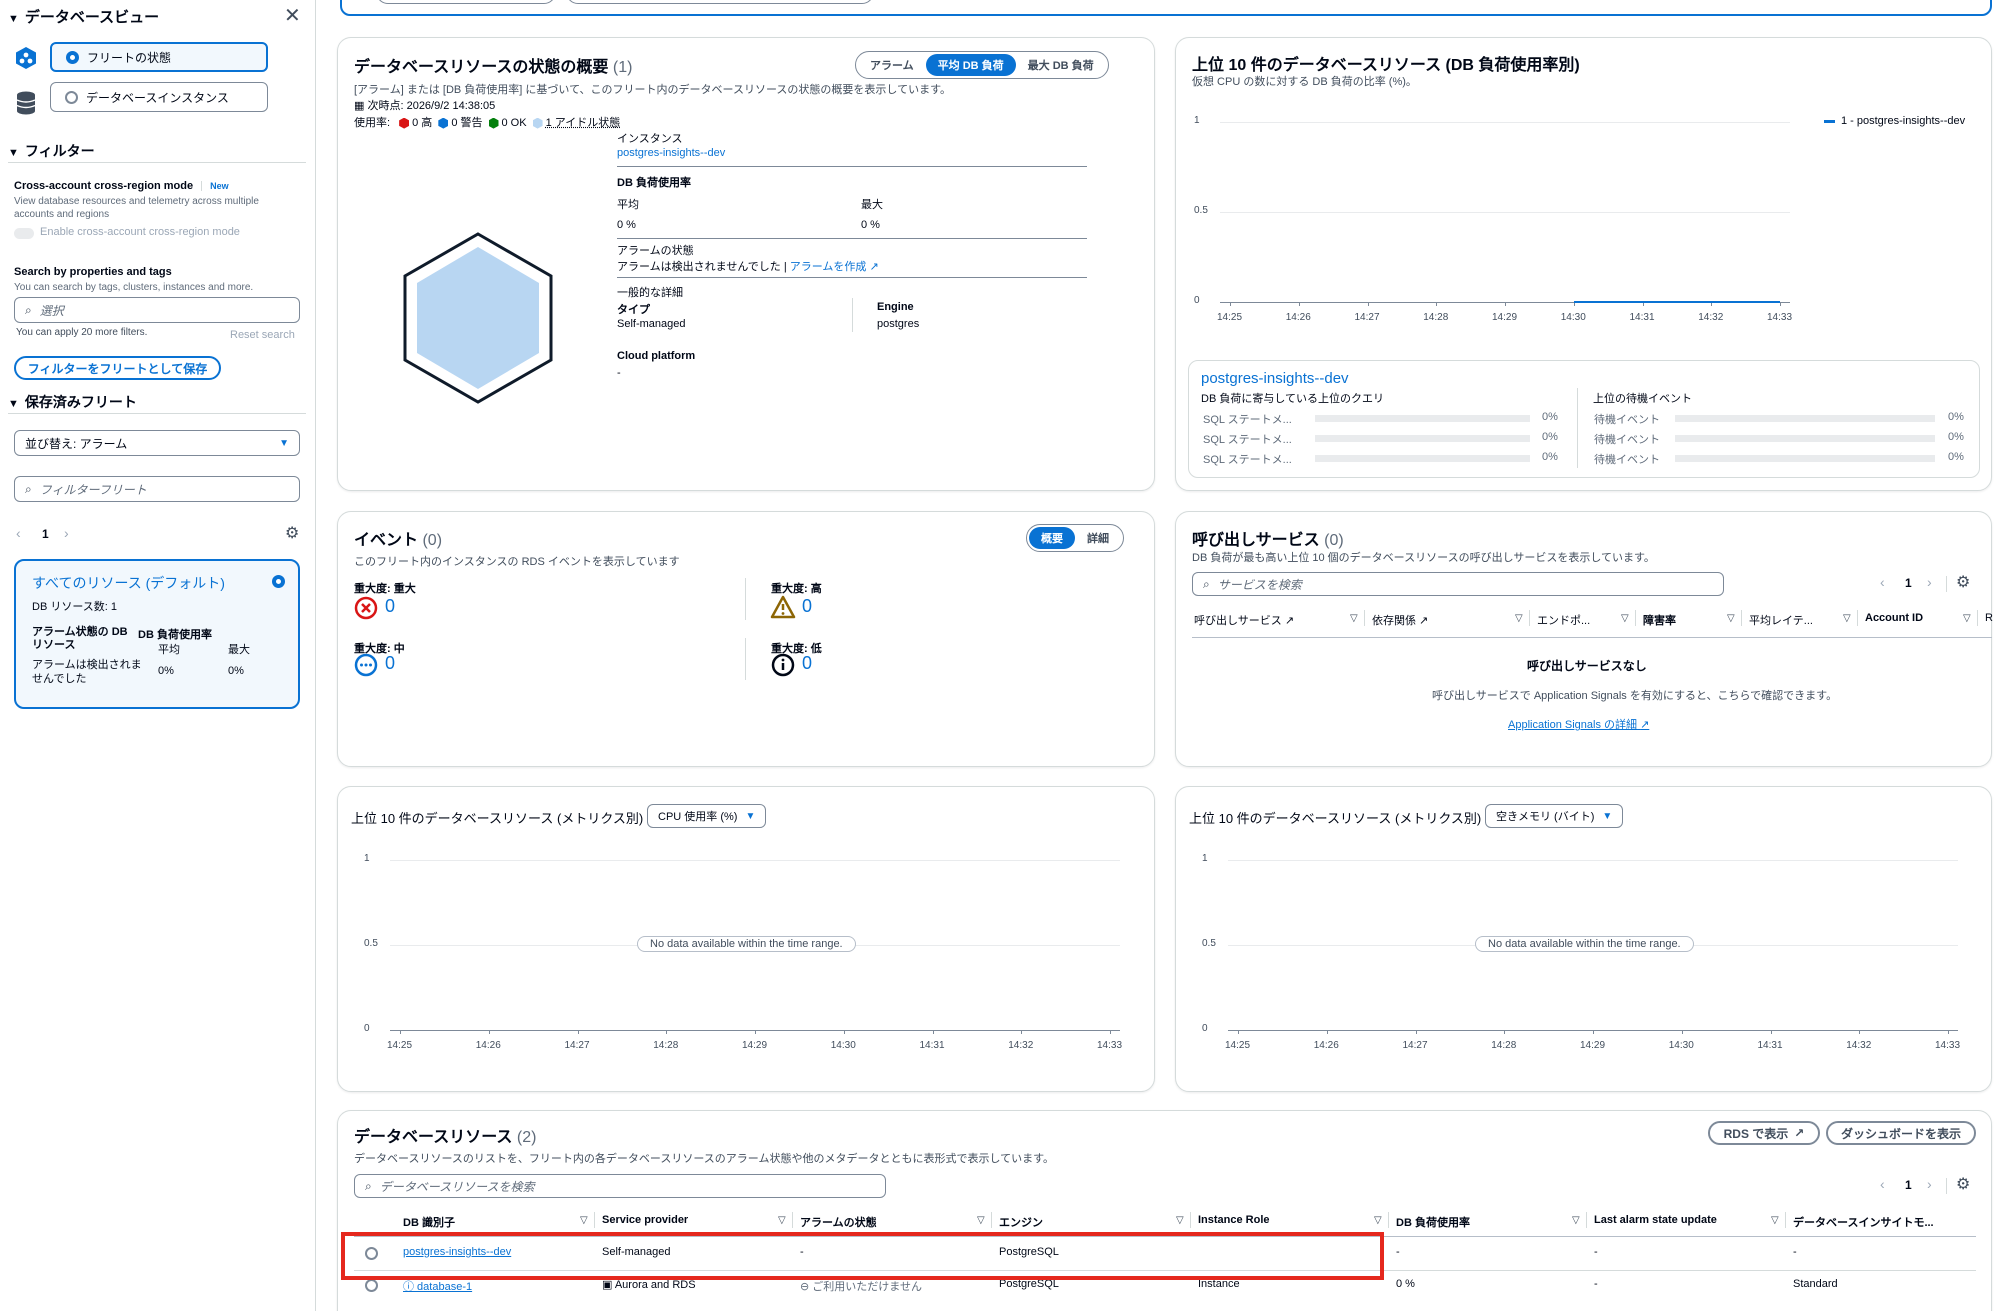 Image resolution: width=2000 pixels, height=1311 pixels. What do you see at coordinates (1061, 65) in the screenshot?
I see `segment-max-load: 最大 DB 負荷` at bounding box center [1061, 65].